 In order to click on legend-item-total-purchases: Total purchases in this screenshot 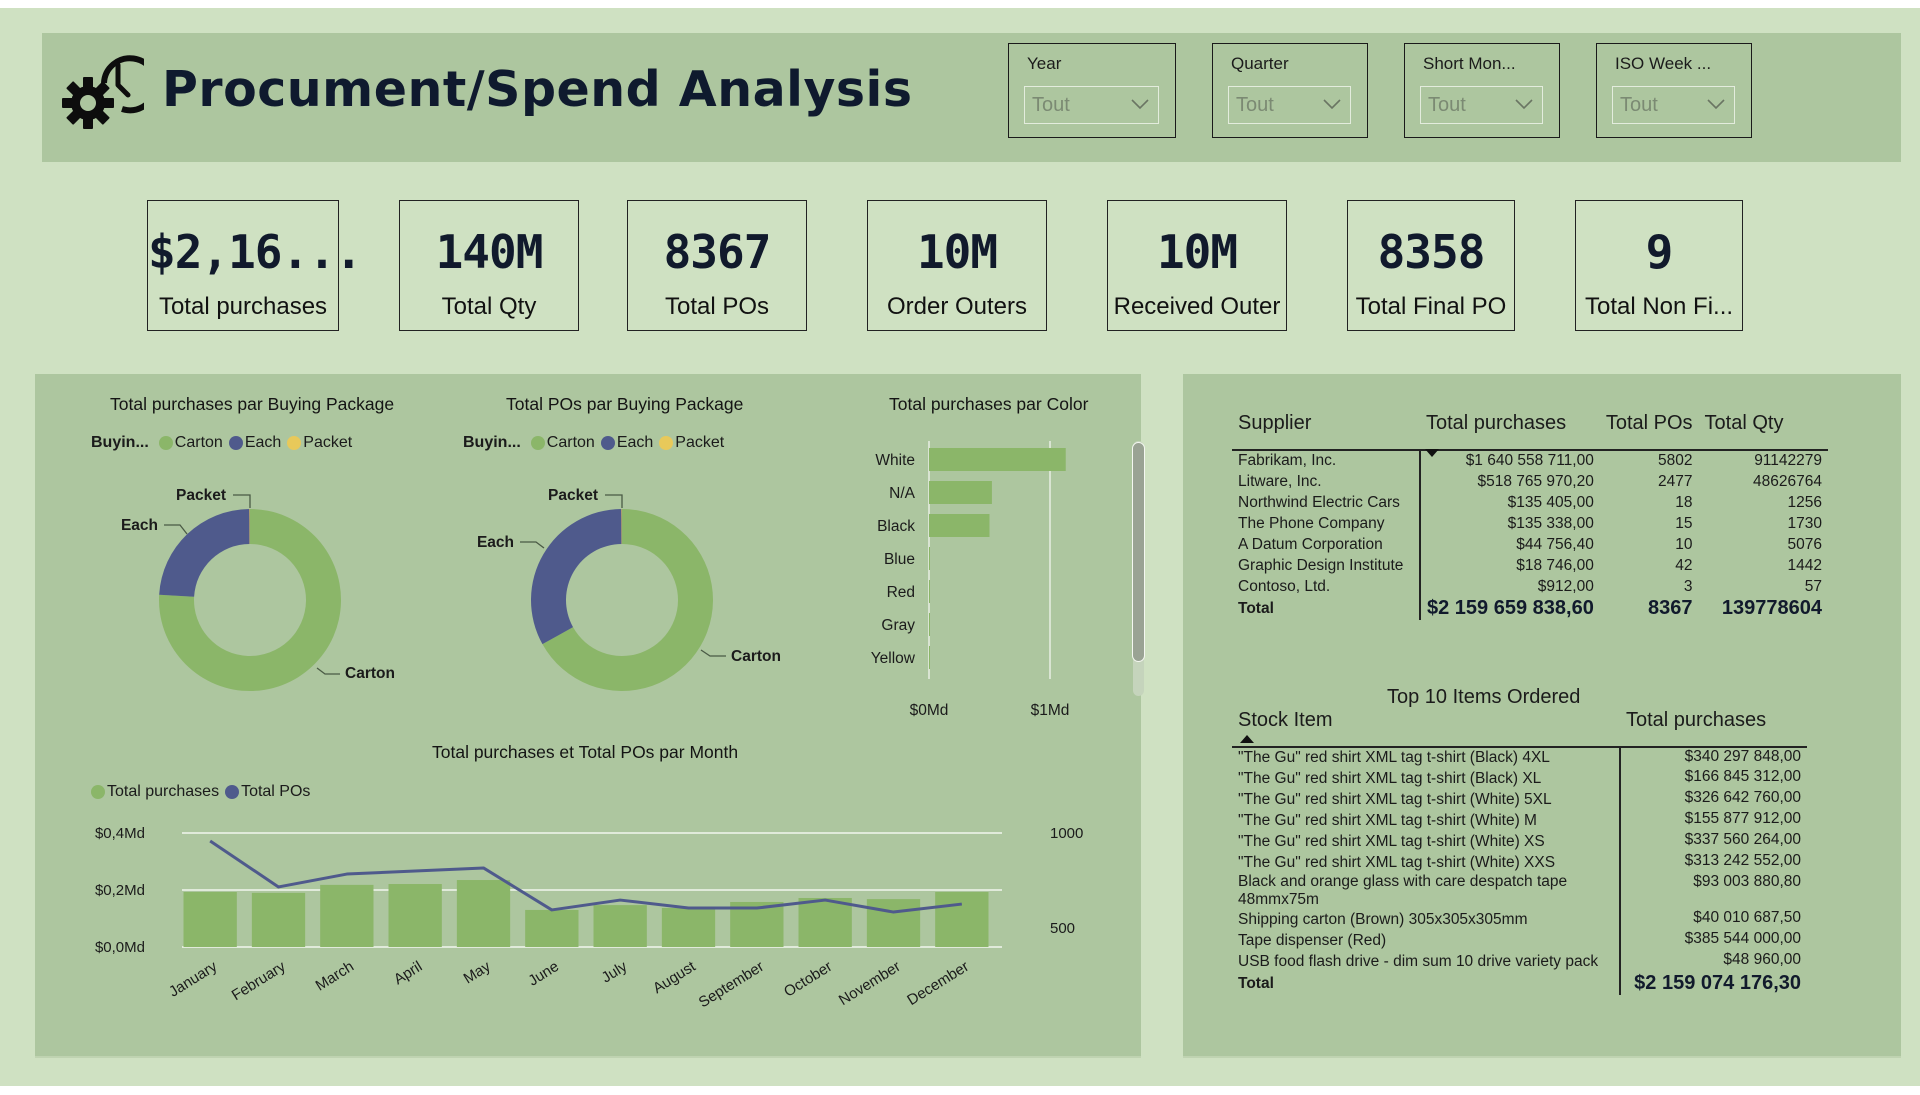, I will do `click(155, 792)`.